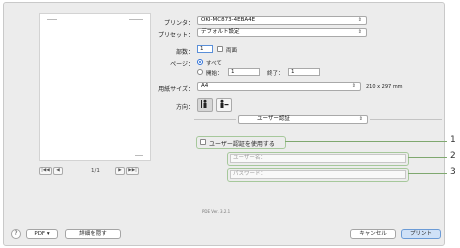  What do you see at coordinates (214, 74) in the screenshot?
I see `pages-from-label: 開始：` at bounding box center [214, 74].